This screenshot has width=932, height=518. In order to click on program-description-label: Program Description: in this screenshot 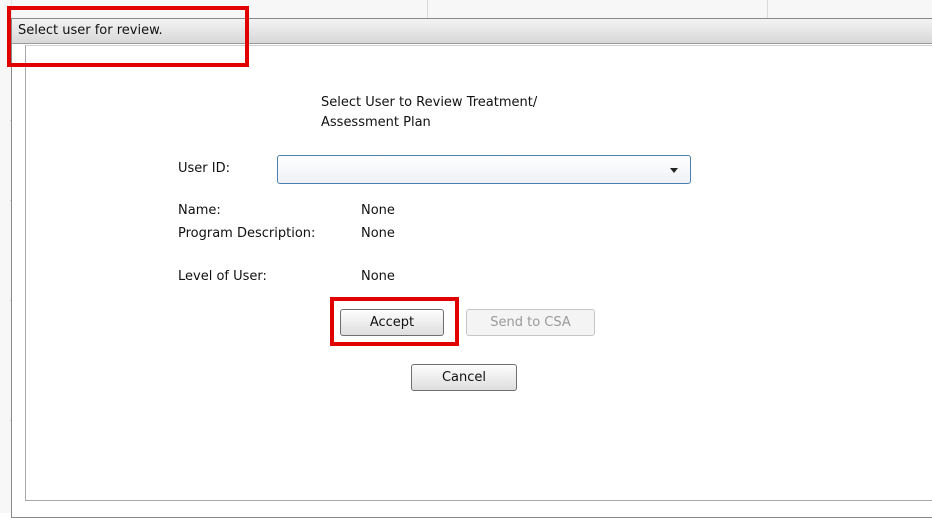, I will do `click(247, 233)`.